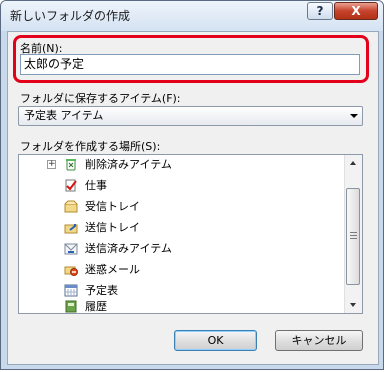 Image resolution: width=386 pixels, height=372 pixels. What do you see at coordinates (71, 164) in the screenshot?
I see `deleted-items-icon` at bounding box center [71, 164].